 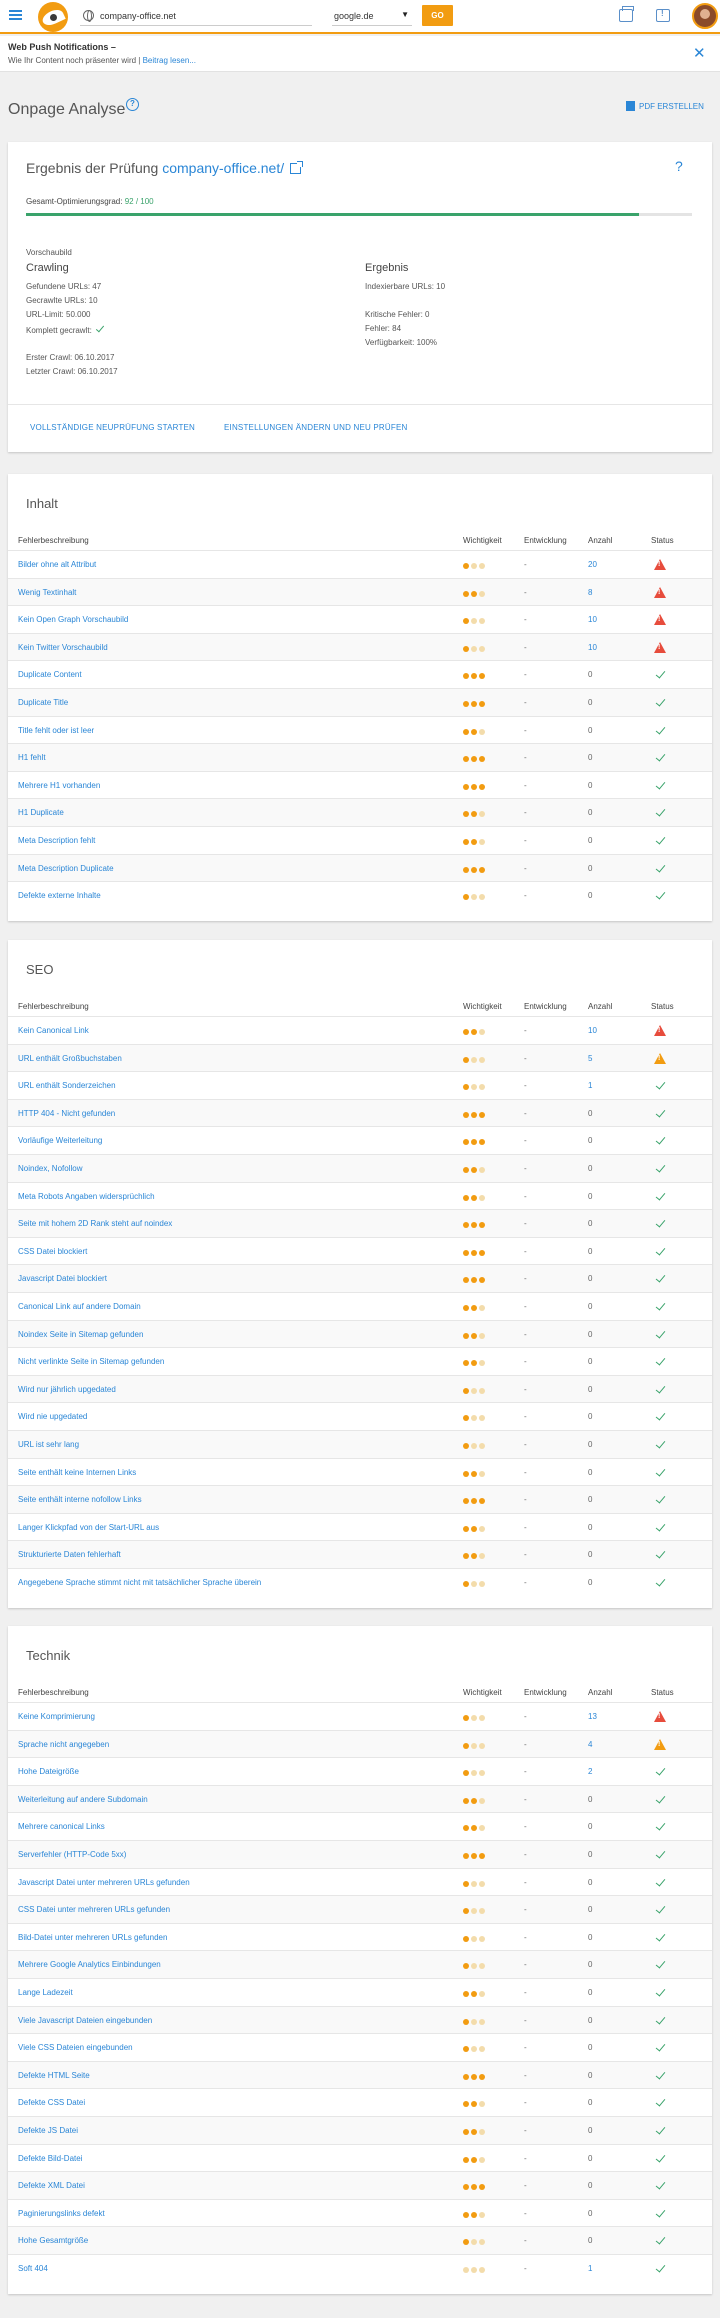 I want to click on table-row: Bilder ohne alt Attribut - 20, so click(x=360, y=564).